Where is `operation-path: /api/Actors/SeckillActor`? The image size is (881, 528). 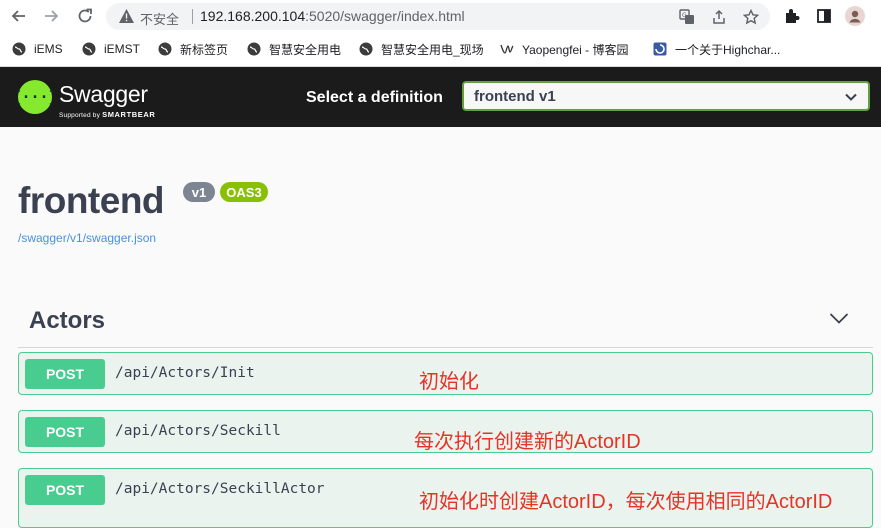
operation-path: /api/Actors/SeckillActor is located at coordinates (220, 489).